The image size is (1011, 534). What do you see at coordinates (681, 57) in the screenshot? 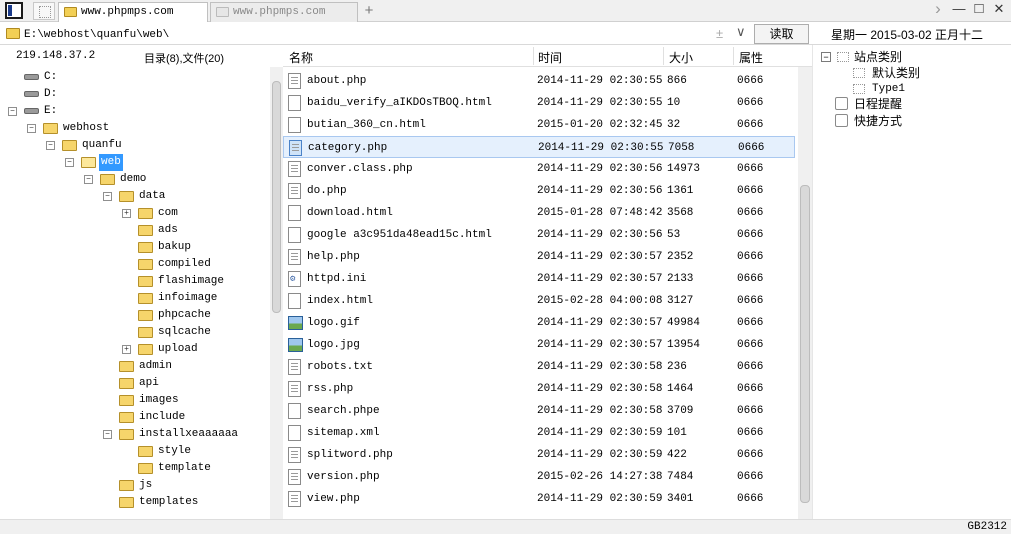
I see `column-header-size: 大小` at bounding box center [681, 57].